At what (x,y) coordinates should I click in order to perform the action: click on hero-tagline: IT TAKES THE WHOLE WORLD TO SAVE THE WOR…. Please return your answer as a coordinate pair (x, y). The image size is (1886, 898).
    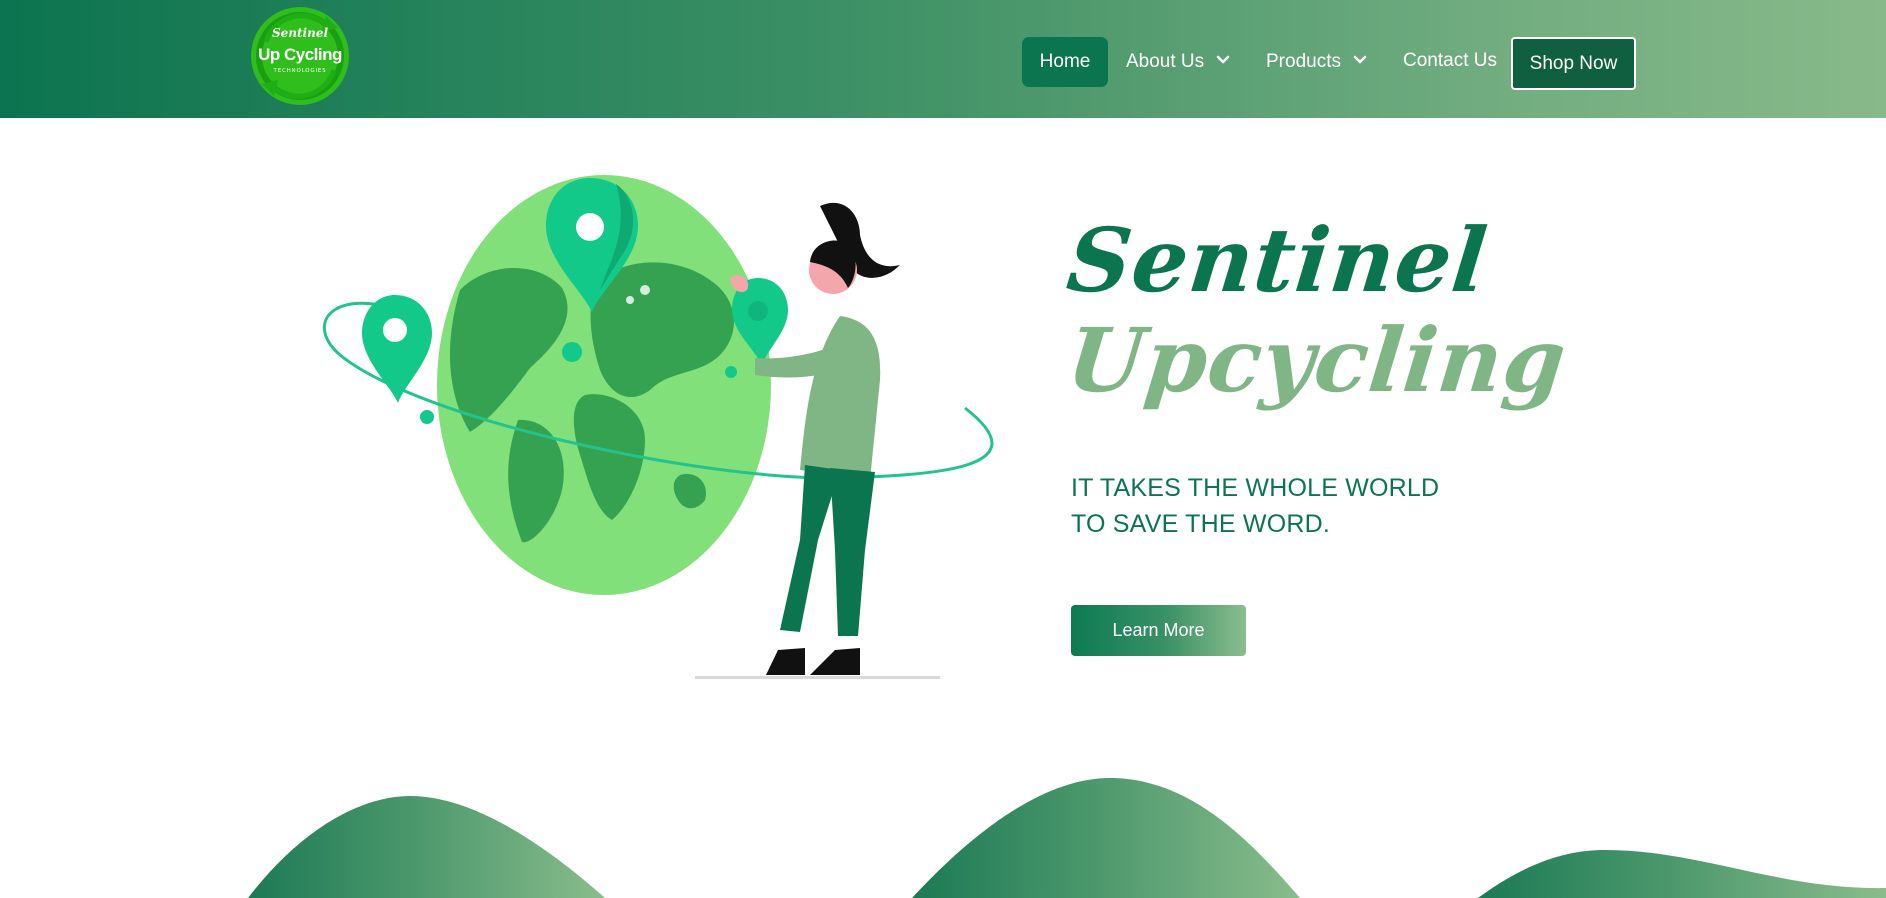
    Looking at the image, I should click on (1281, 506).